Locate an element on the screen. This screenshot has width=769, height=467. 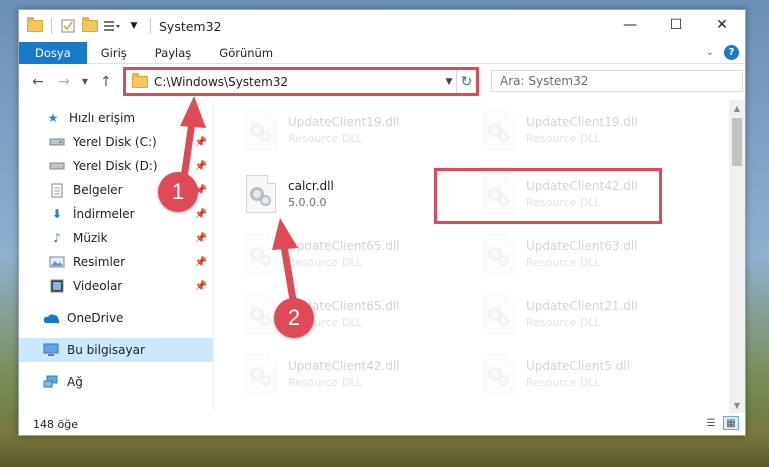
pictures-icon is located at coordinates (57, 262).